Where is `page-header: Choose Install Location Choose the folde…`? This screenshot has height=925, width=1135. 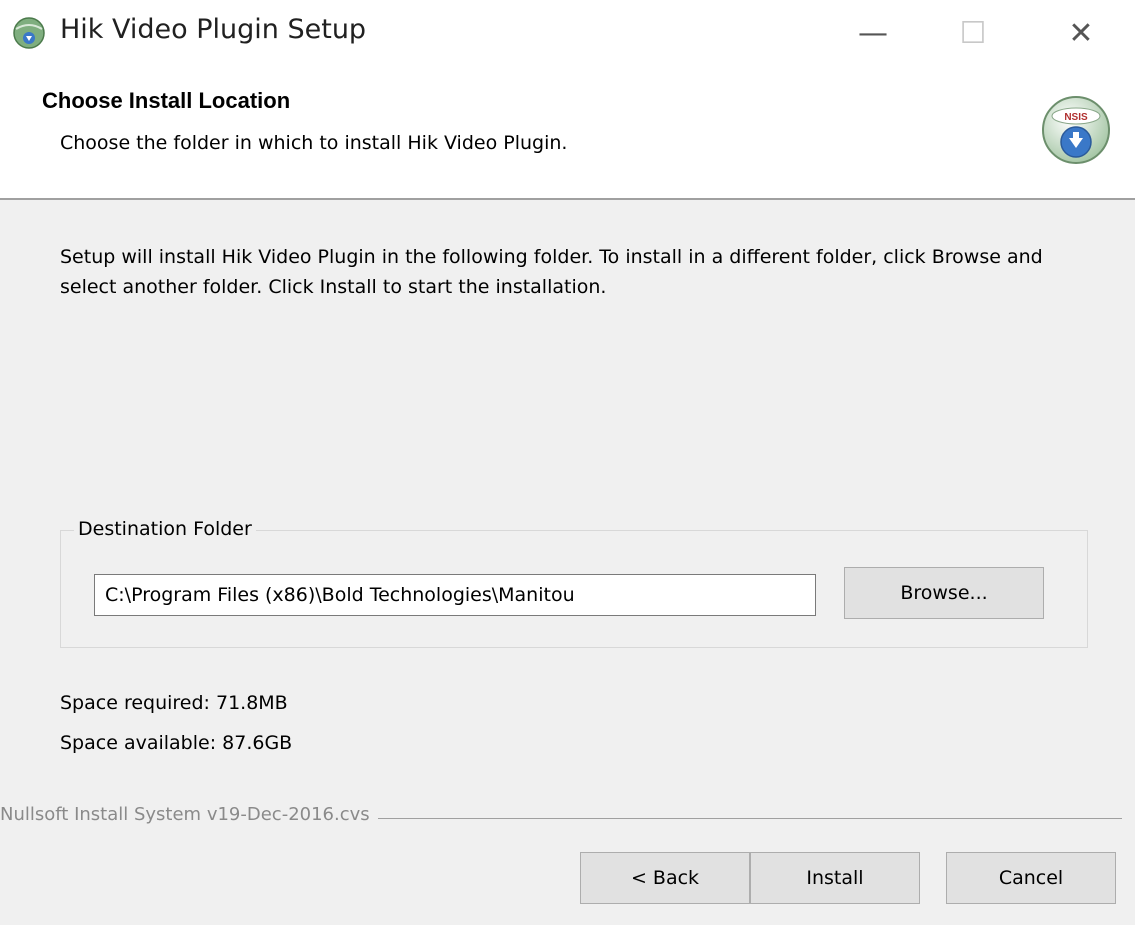
page-header: Choose Install Location Choose the folde… is located at coordinates (567, 135).